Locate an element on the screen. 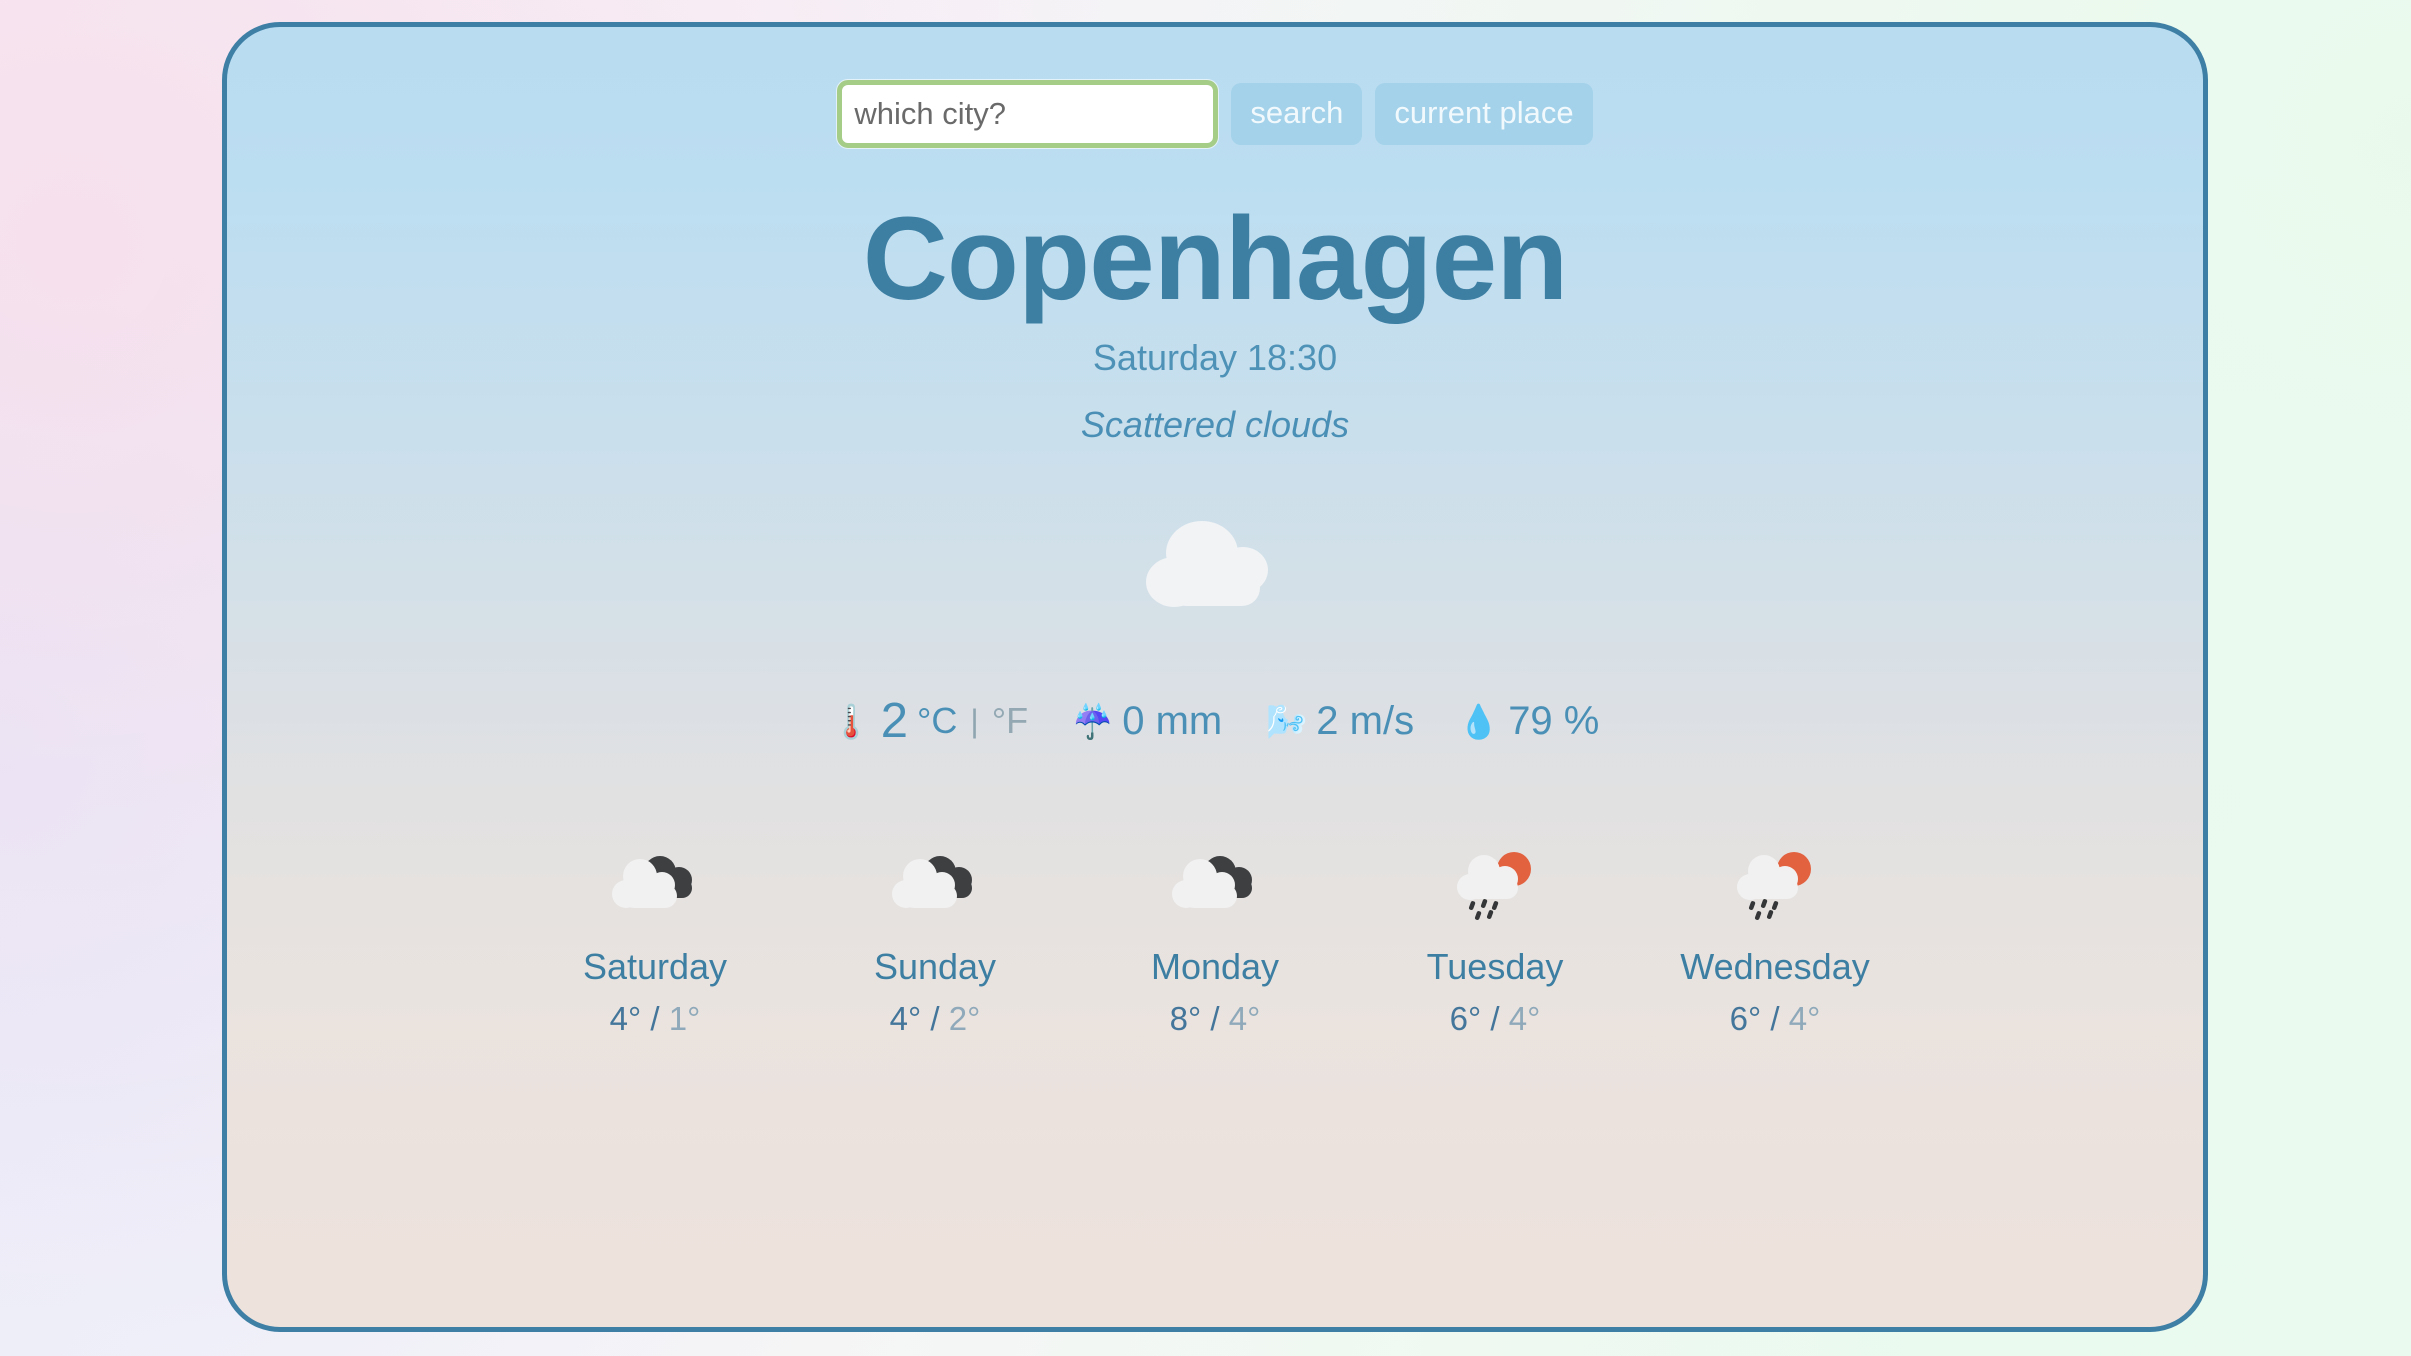 This screenshot has height=1356, width=2411. forecast-temps: 4° / 2° is located at coordinates (935, 1019).